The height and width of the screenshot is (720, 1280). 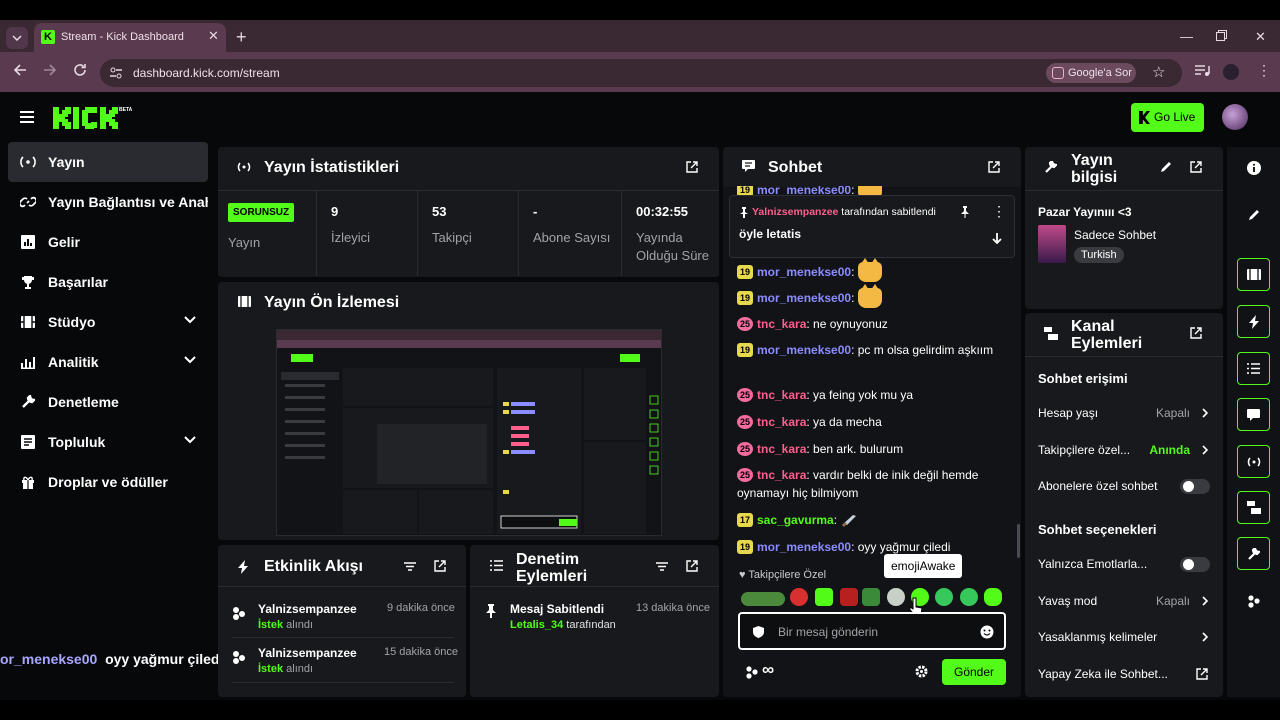 What do you see at coordinates (849, 597) in the screenshot?
I see `emote-angry-icon` at bounding box center [849, 597].